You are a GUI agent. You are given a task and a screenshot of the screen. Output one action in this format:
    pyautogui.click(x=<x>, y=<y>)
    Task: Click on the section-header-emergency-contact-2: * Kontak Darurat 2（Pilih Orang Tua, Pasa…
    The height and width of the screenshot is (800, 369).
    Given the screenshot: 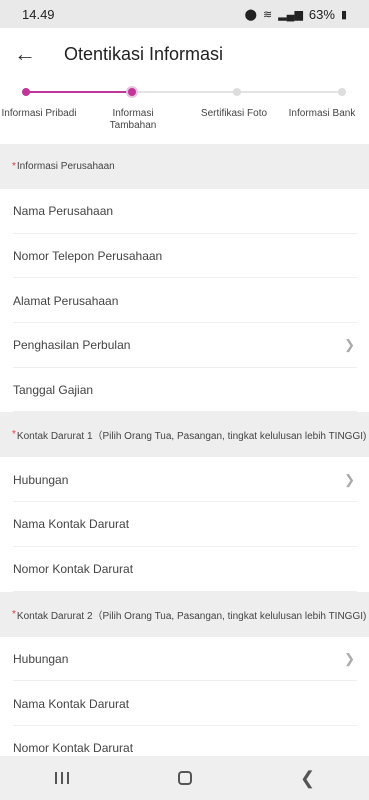 What is the action you would take?
    pyautogui.click(x=184, y=614)
    